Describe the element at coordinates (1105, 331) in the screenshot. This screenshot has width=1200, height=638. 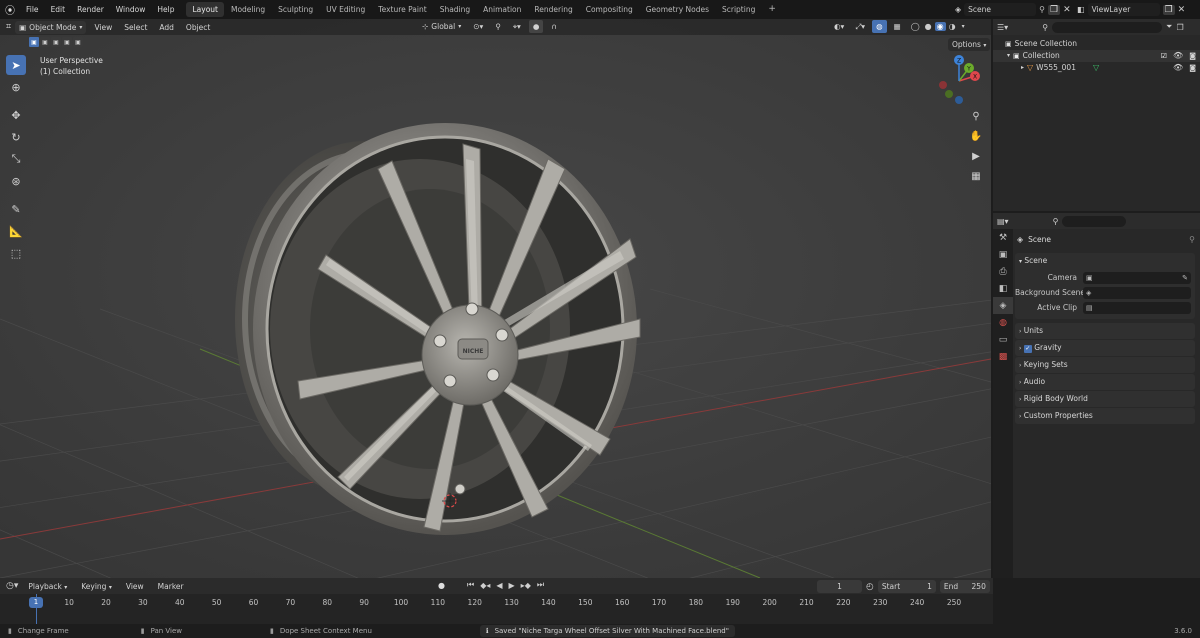
I see `units-panel-header: › Units` at that location.